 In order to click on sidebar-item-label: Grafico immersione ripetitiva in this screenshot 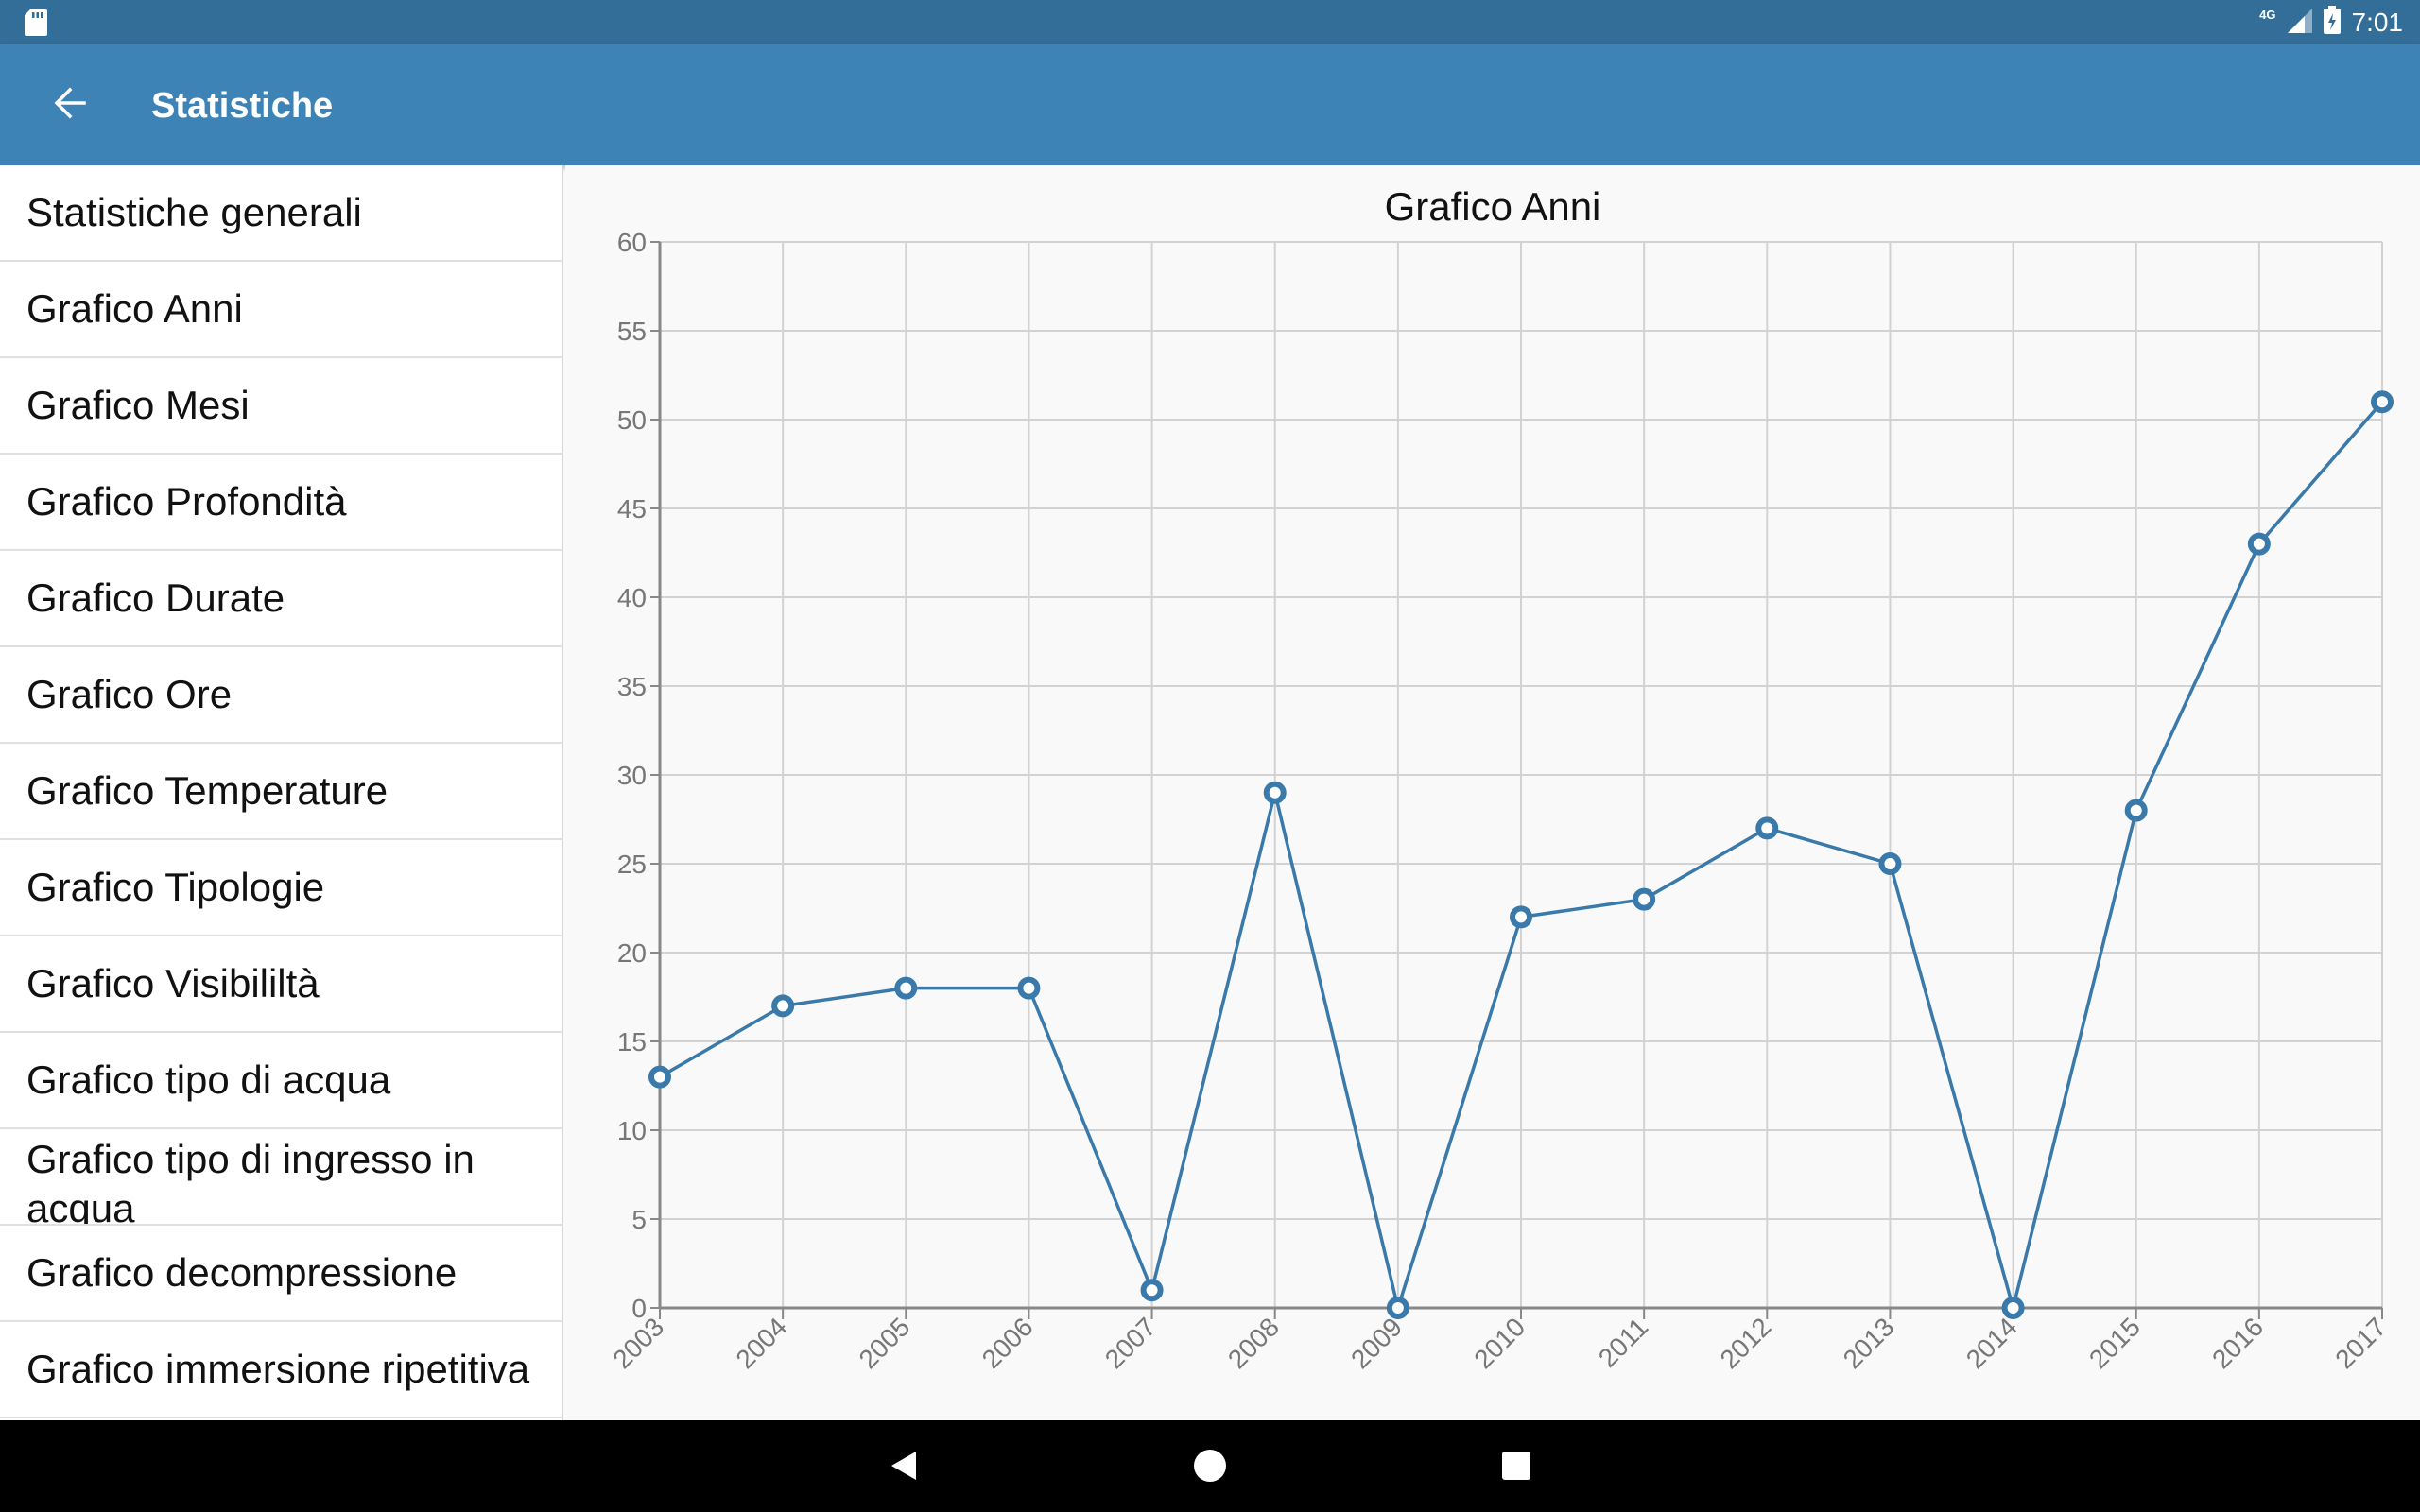, I will do `click(278, 1369)`.